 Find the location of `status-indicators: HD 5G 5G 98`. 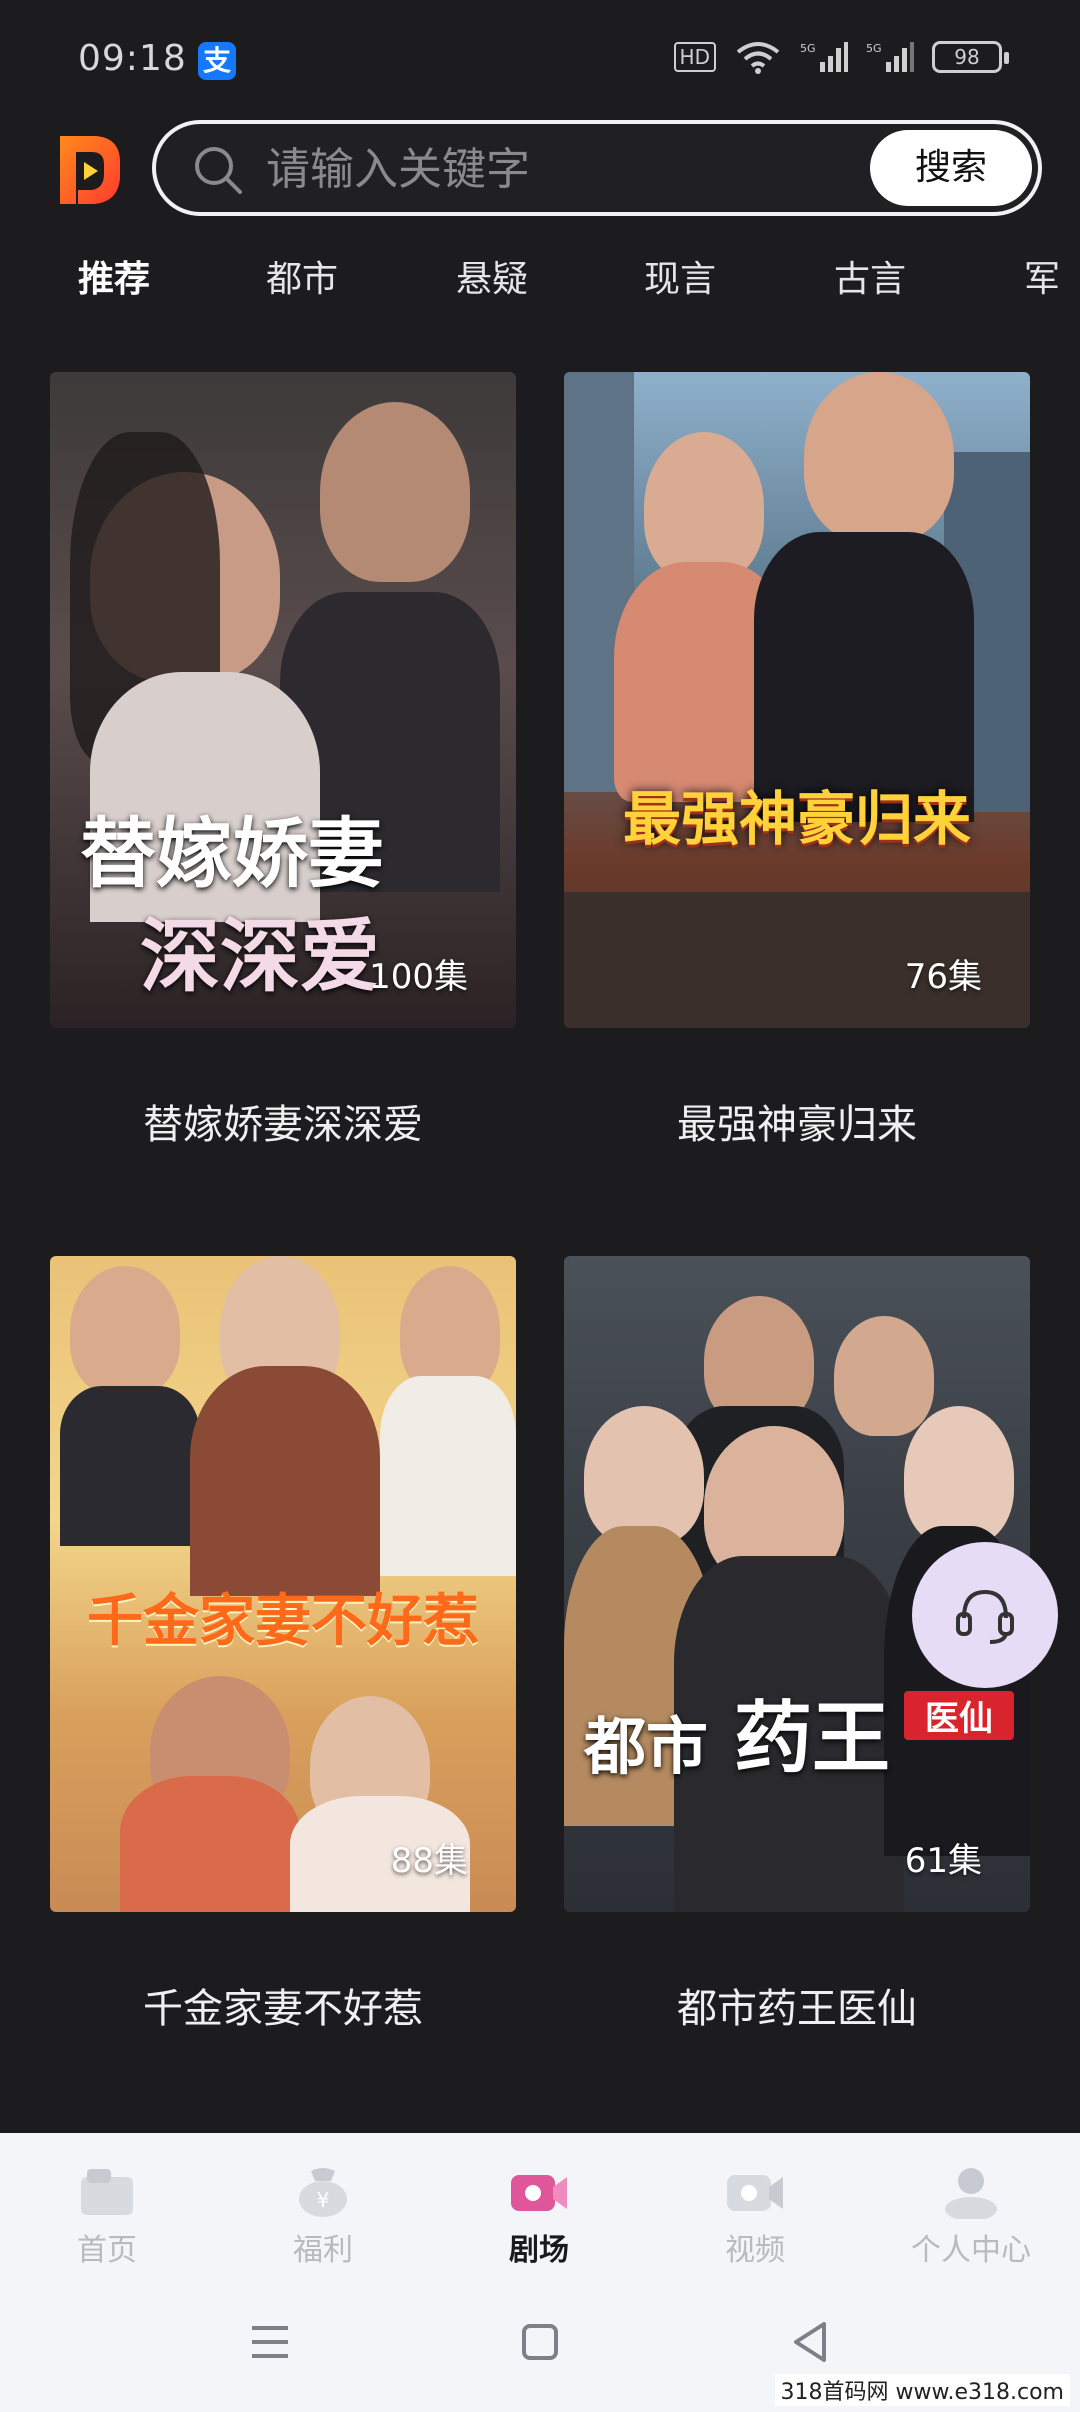

status-indicators: HD 5G 5G 98 is located at coordinates (841, 57).